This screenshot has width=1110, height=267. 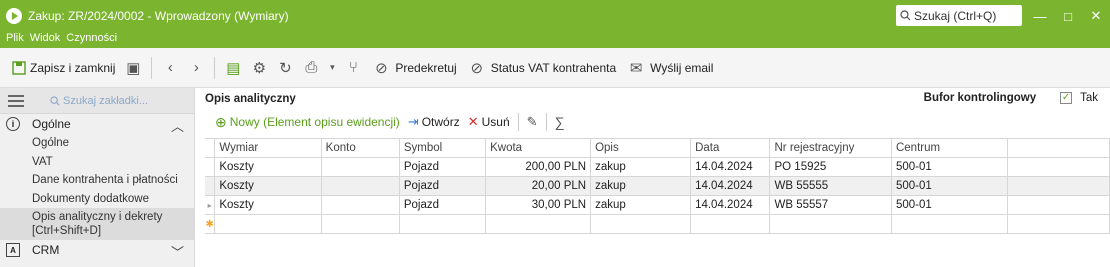 I want to click on cell-kwota: 30,00 PLN, so click(x=538, y=205).